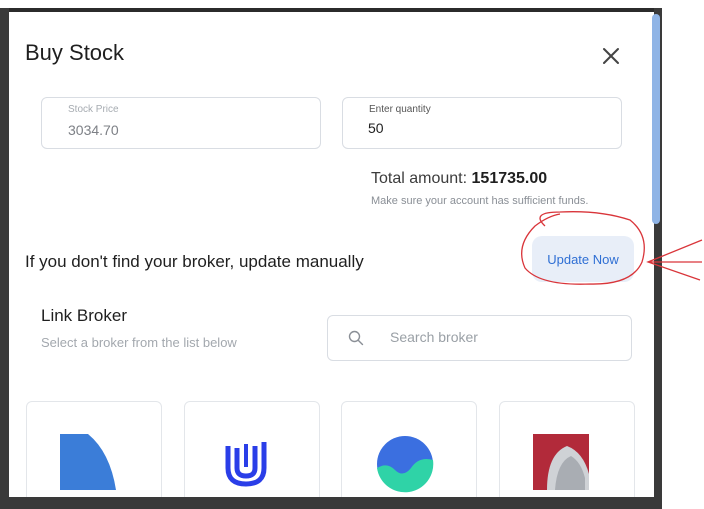 The image size is (704, 509). What do you see at coordinates (656, 119) in the screenshot?
I see `scrollbar` at bounding box center [656, 119].